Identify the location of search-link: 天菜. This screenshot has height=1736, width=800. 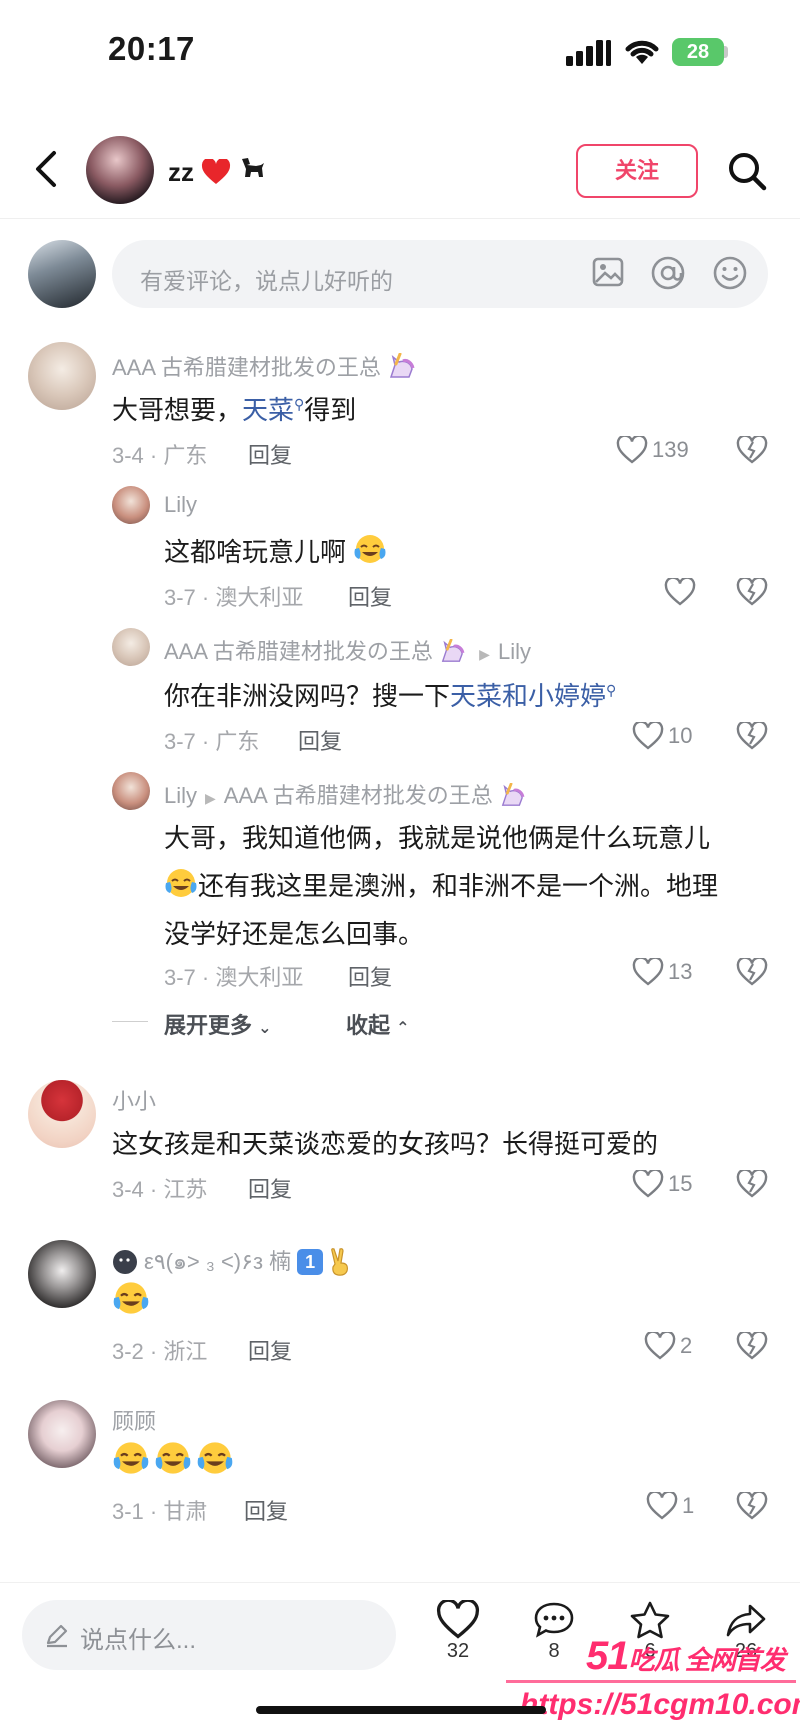
(268, 410).